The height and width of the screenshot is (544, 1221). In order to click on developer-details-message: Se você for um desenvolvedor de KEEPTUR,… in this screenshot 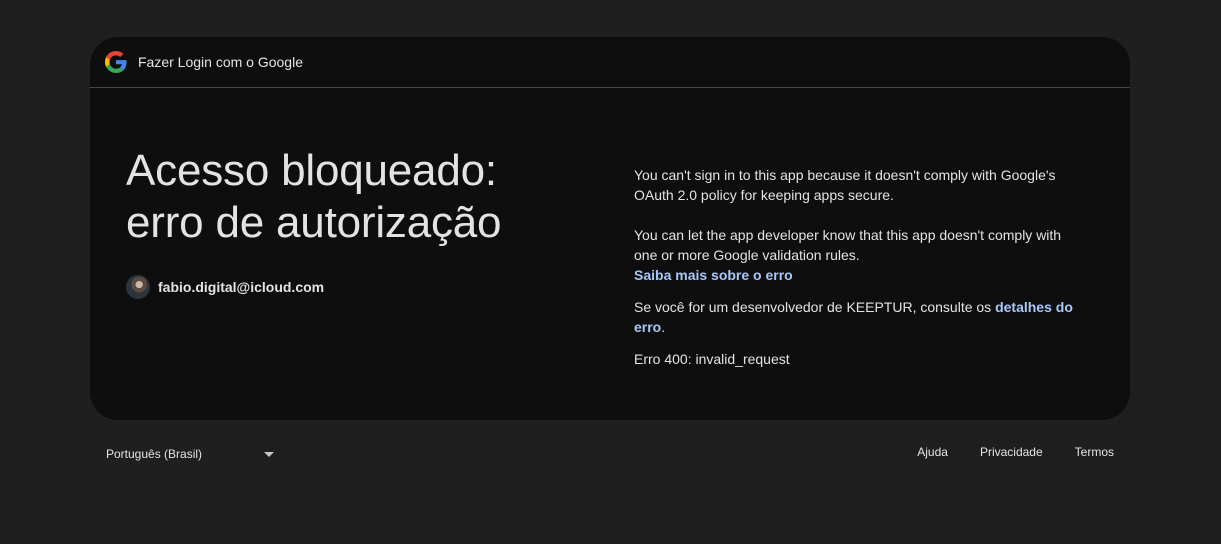, I will do `click(859, 317)`.